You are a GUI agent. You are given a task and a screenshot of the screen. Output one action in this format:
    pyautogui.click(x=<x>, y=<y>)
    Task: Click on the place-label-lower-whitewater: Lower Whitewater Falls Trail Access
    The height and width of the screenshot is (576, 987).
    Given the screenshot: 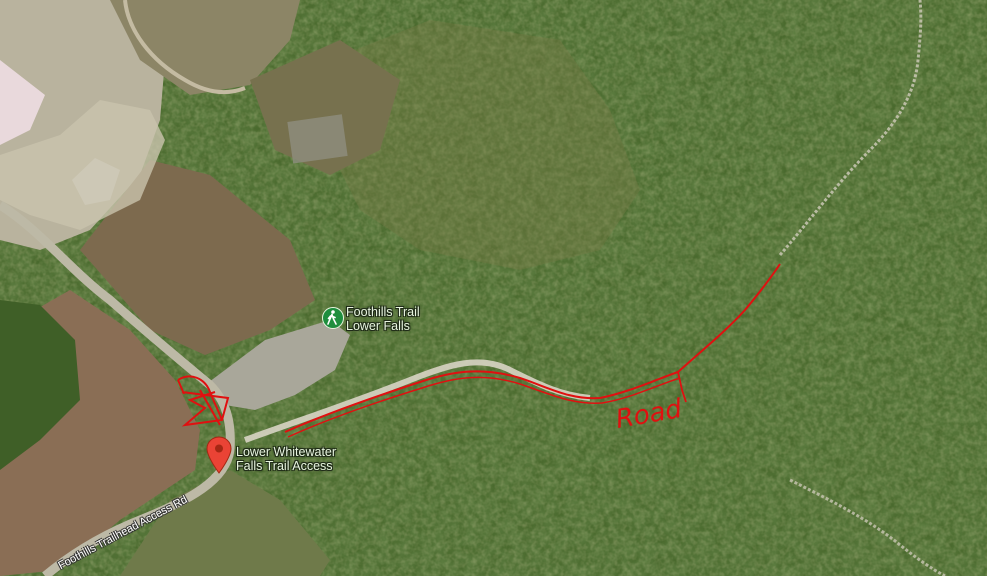 What is the action you would take?
    pyautogui.click(x=286, y=459)
    